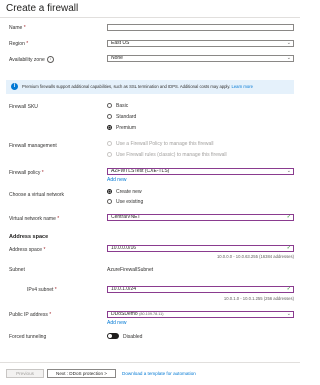  What do you see at coordinates (117, 58) in the screenshot?
I see `availability-zone-value: None` at bounding box center [117, 58].